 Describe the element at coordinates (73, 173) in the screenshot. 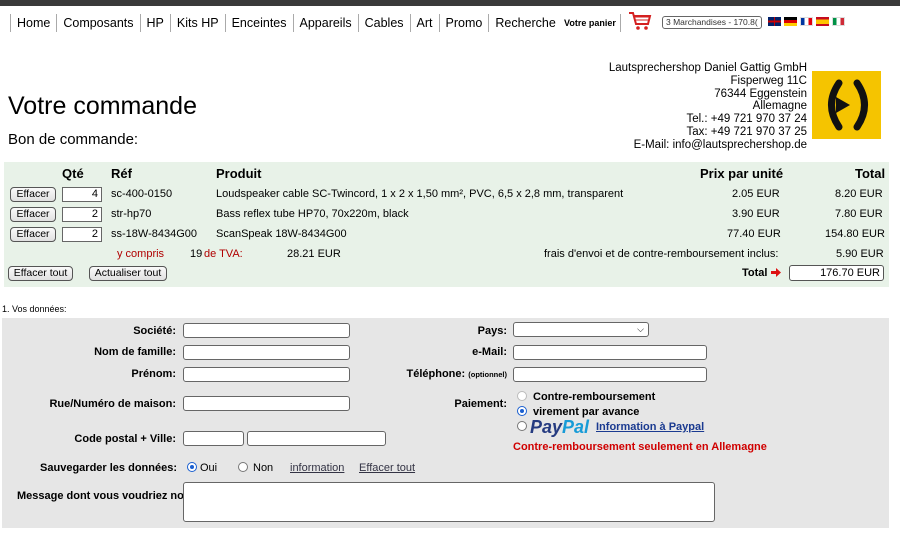

I see `col-header-qty: Qté` at that location.